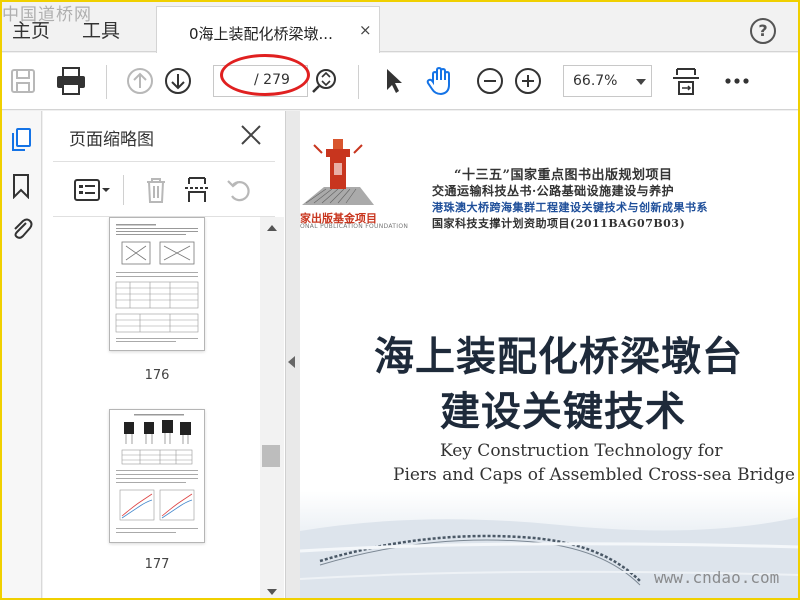 This screenshot has height=600, width=800. I want to click on project-line-3: 港珠澳大桥跨海集群工程建设关键技术与创新成果书系, so click(570, 207).